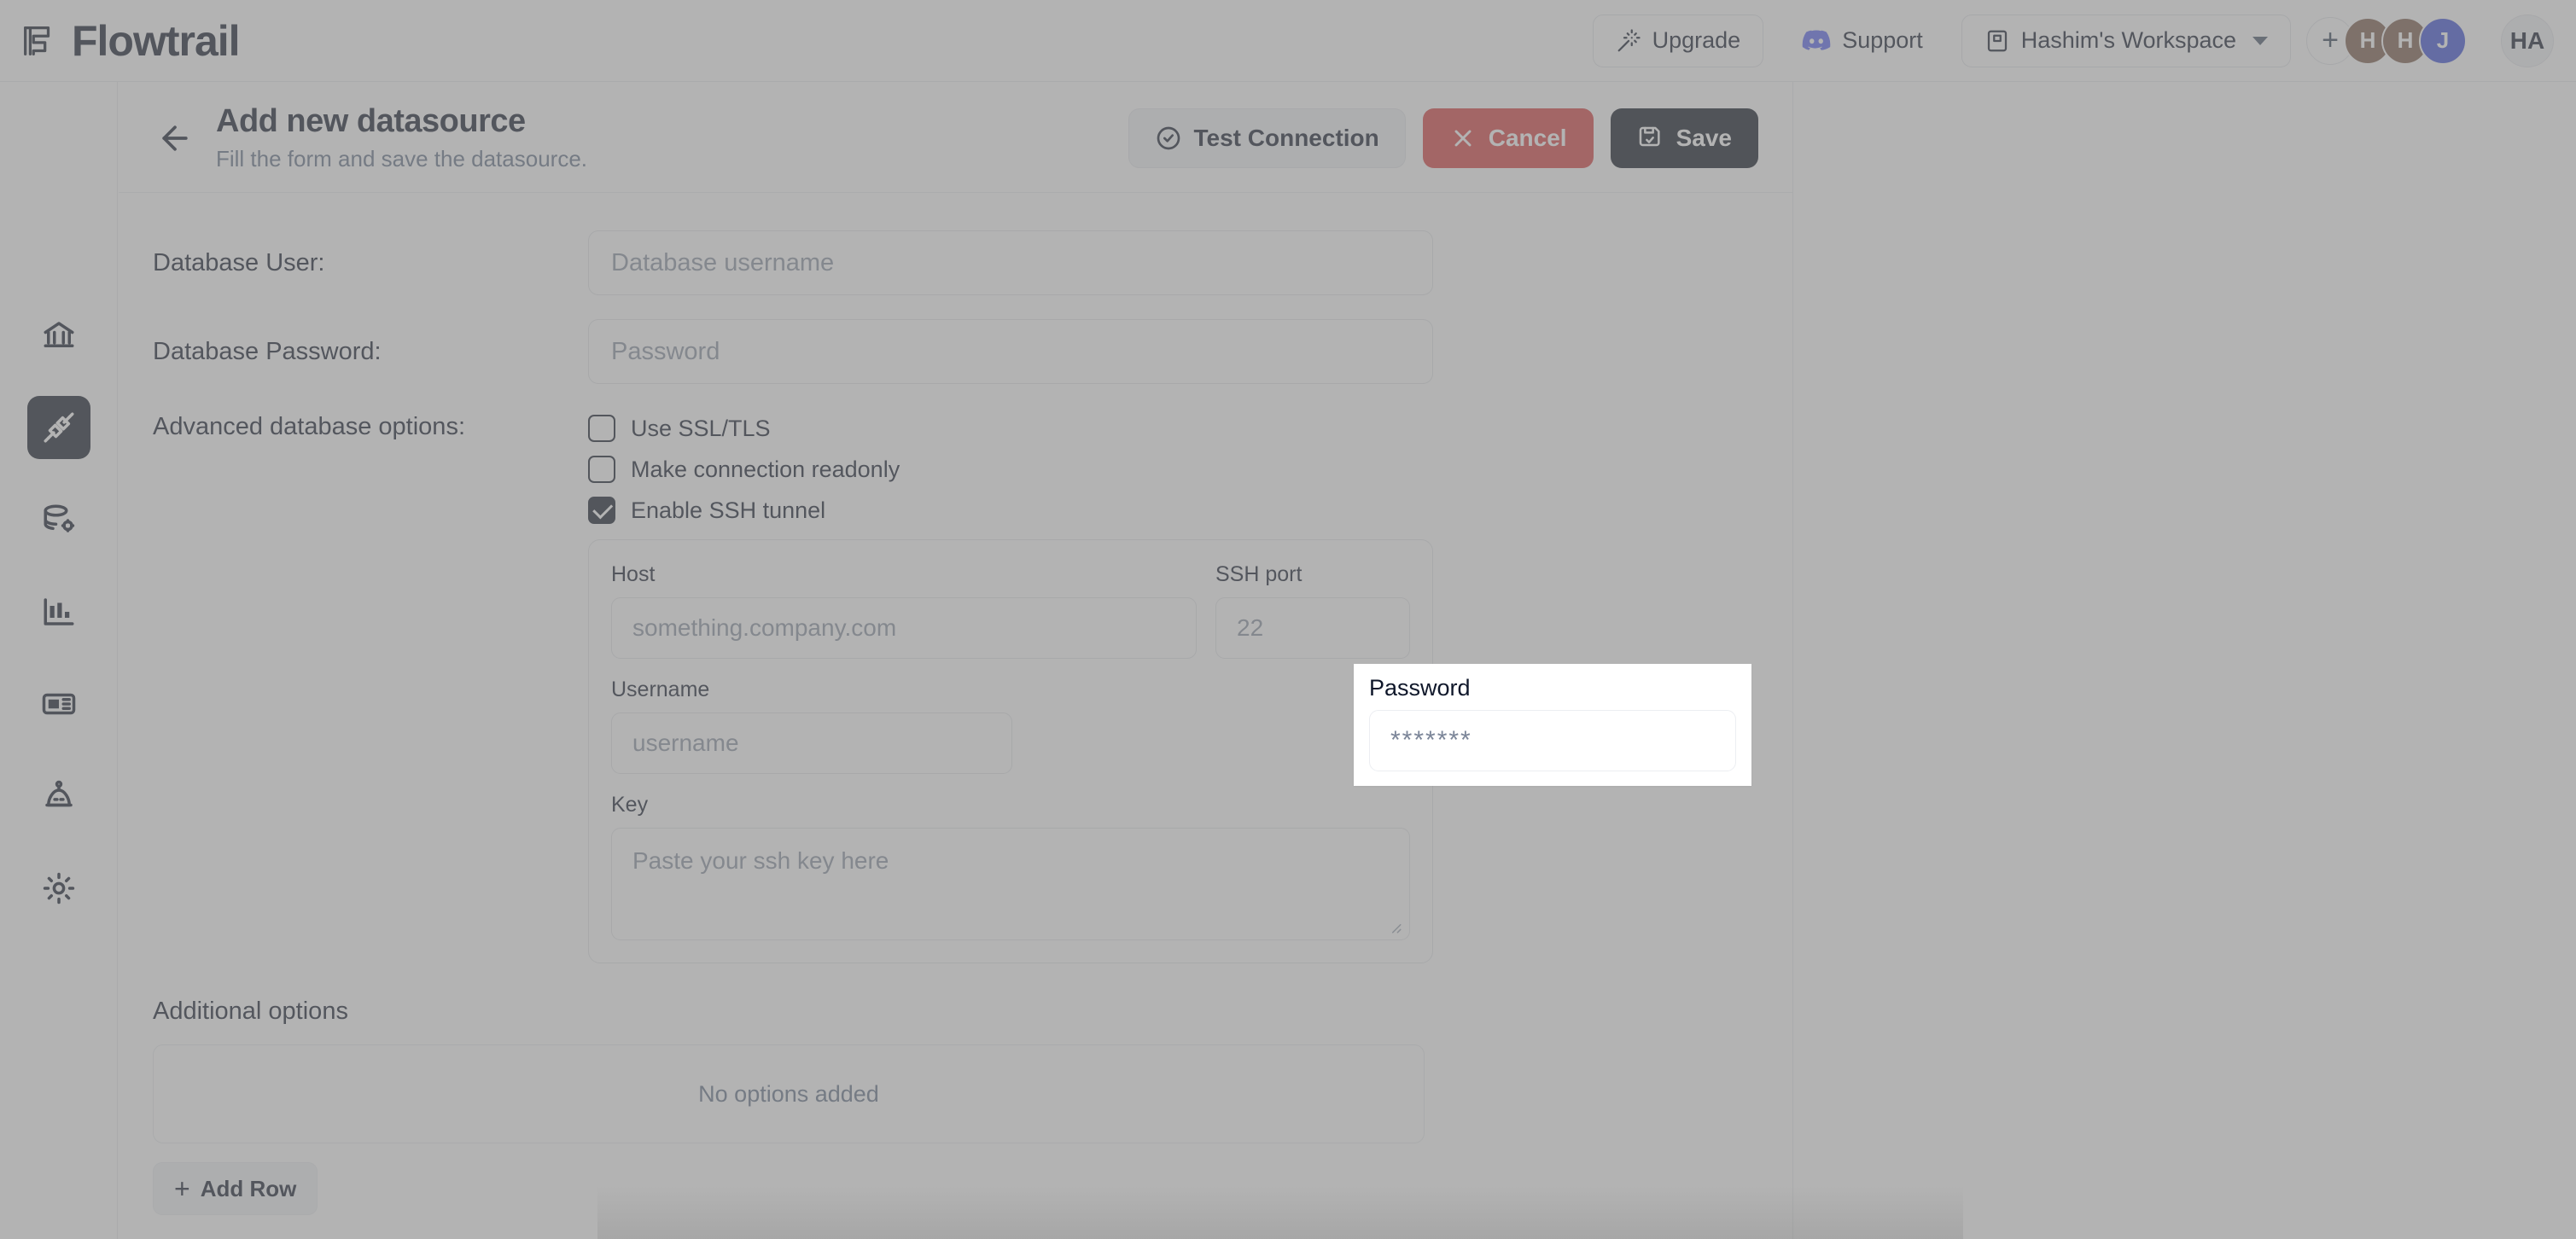  Describe the element at coordinates (1816, 40) in the screenshot. I see `discord-icon` at that location.